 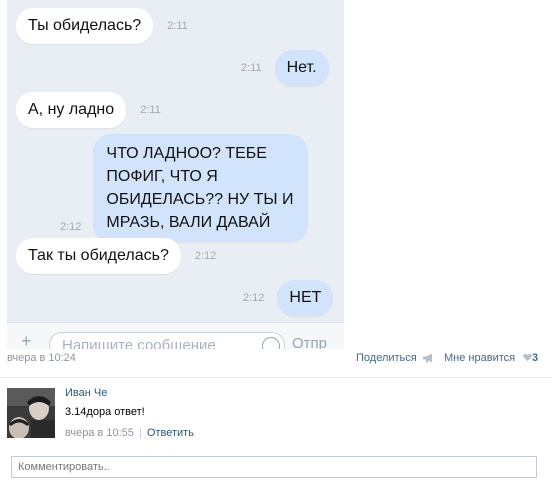 What do you see at coordinates (535, 358) in the screenshot?
I see `likes-count: 3` at bounding box center [535, 358].